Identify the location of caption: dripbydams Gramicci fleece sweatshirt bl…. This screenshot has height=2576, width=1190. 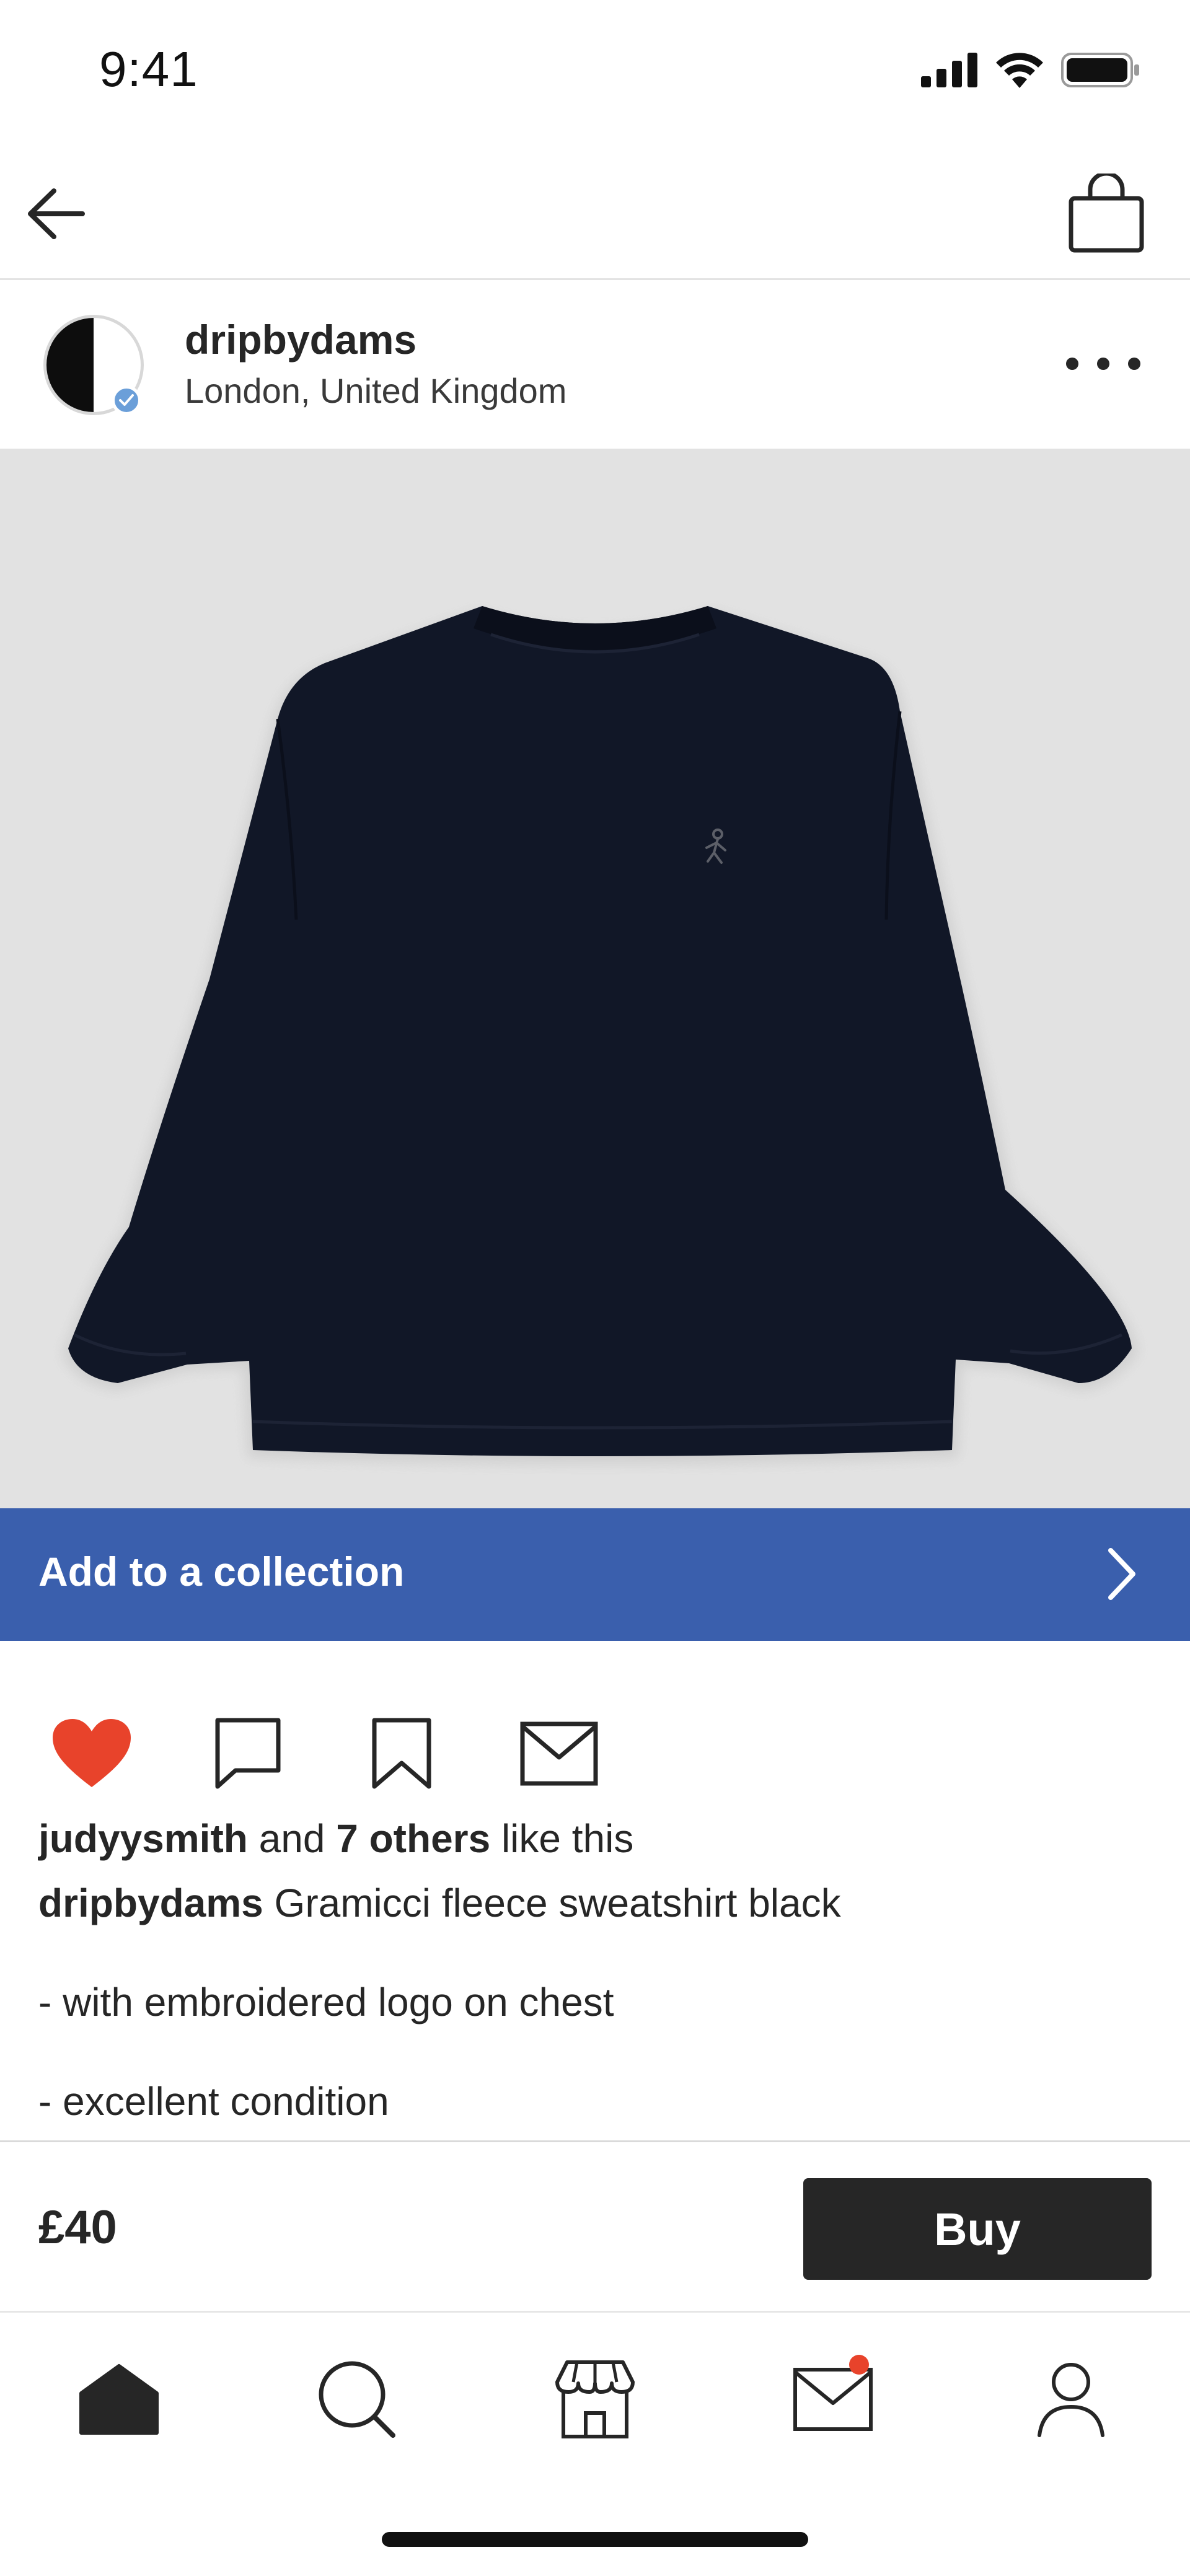
(439, 1903).